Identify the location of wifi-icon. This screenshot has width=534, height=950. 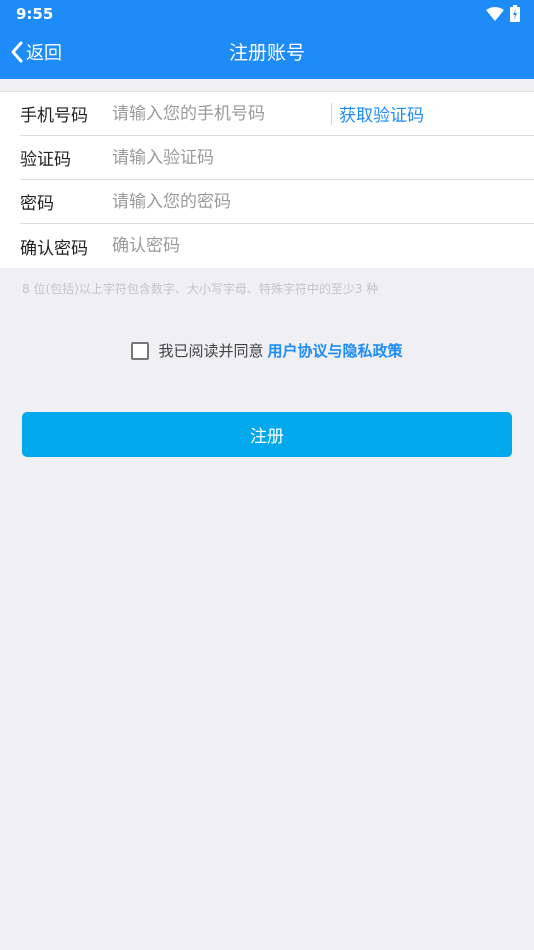
(495, 13).